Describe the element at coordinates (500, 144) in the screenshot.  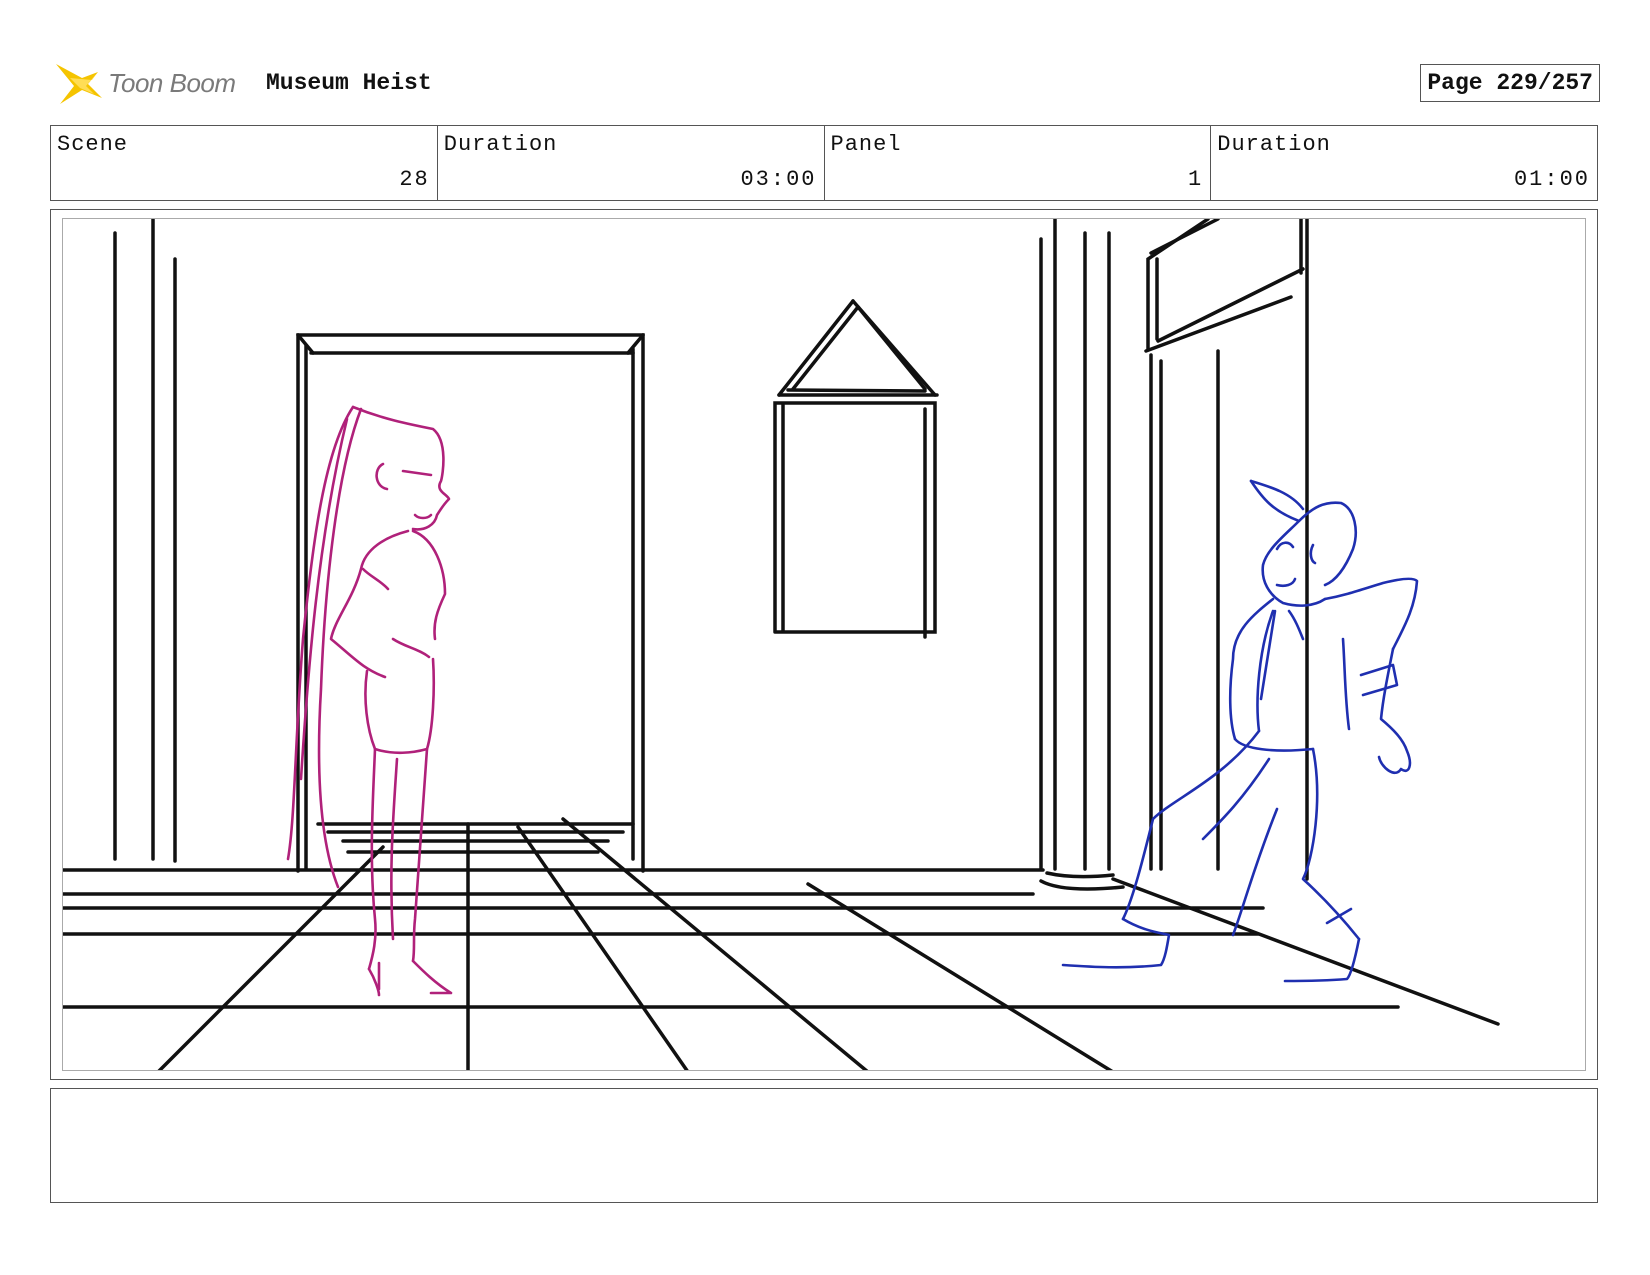
I see `scene-duration-label: Duration` at that location.